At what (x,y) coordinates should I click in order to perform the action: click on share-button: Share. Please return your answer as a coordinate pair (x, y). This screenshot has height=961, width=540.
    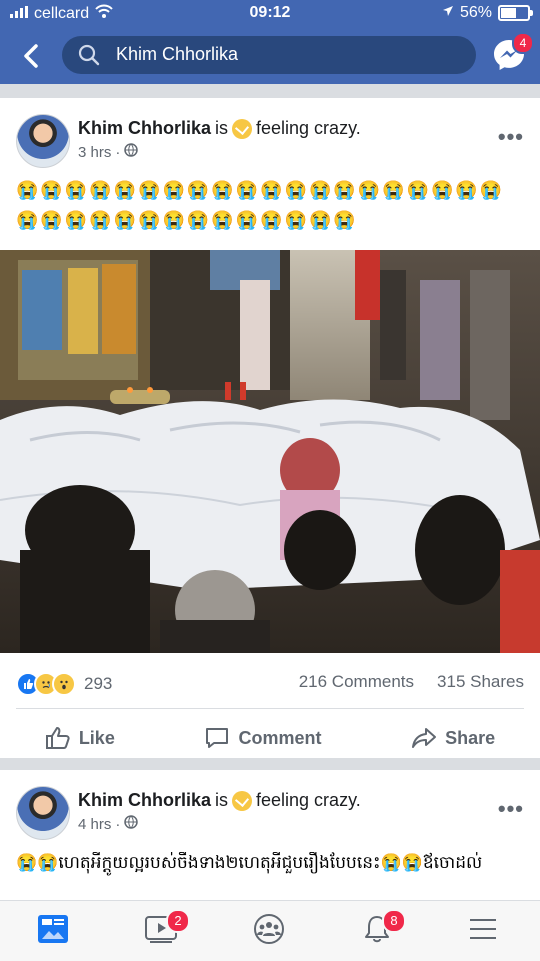
    Looking at the image, I should click on (453, 738).